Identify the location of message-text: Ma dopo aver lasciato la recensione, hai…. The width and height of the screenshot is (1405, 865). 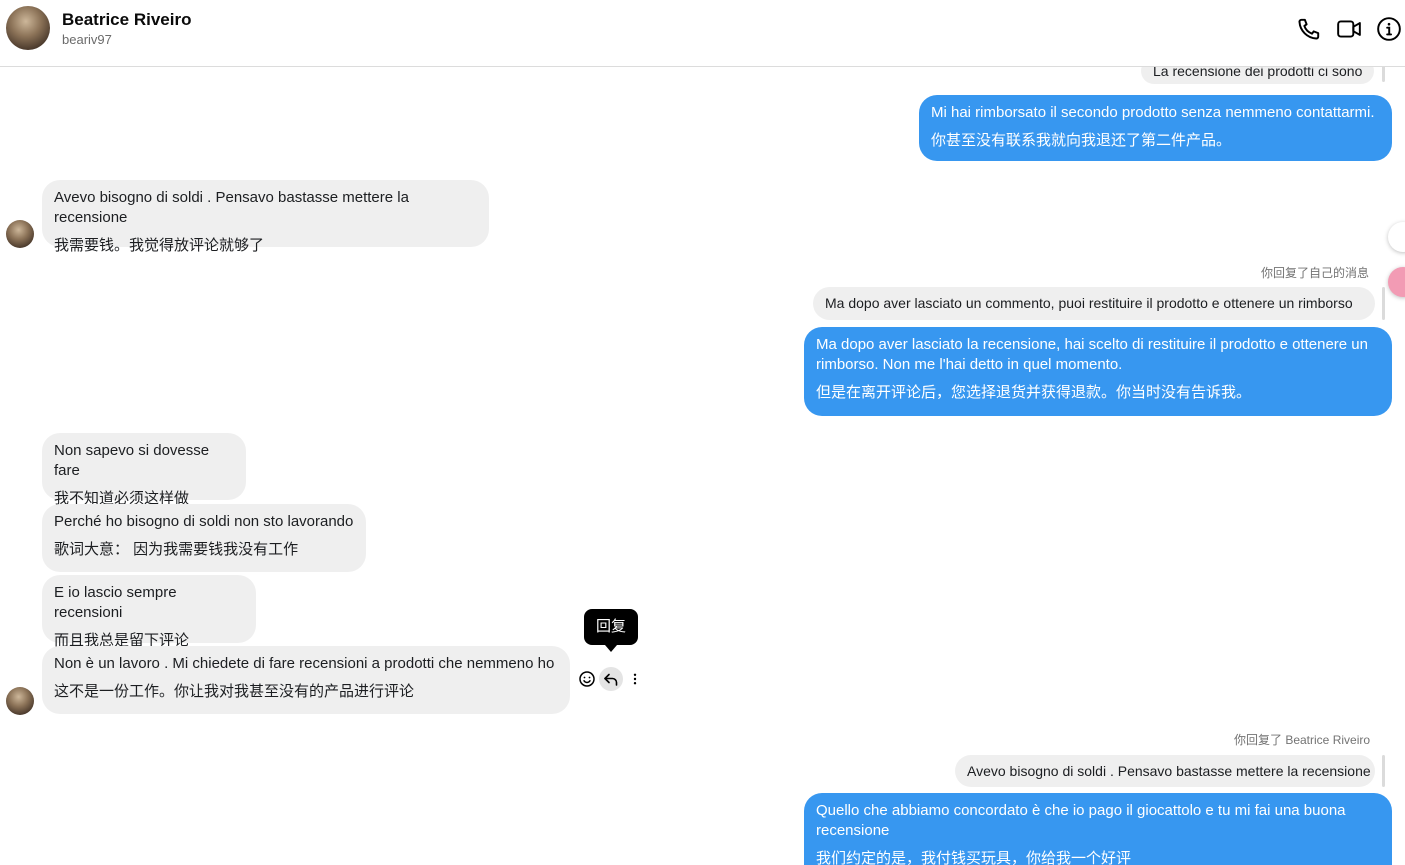
(1092, 354).